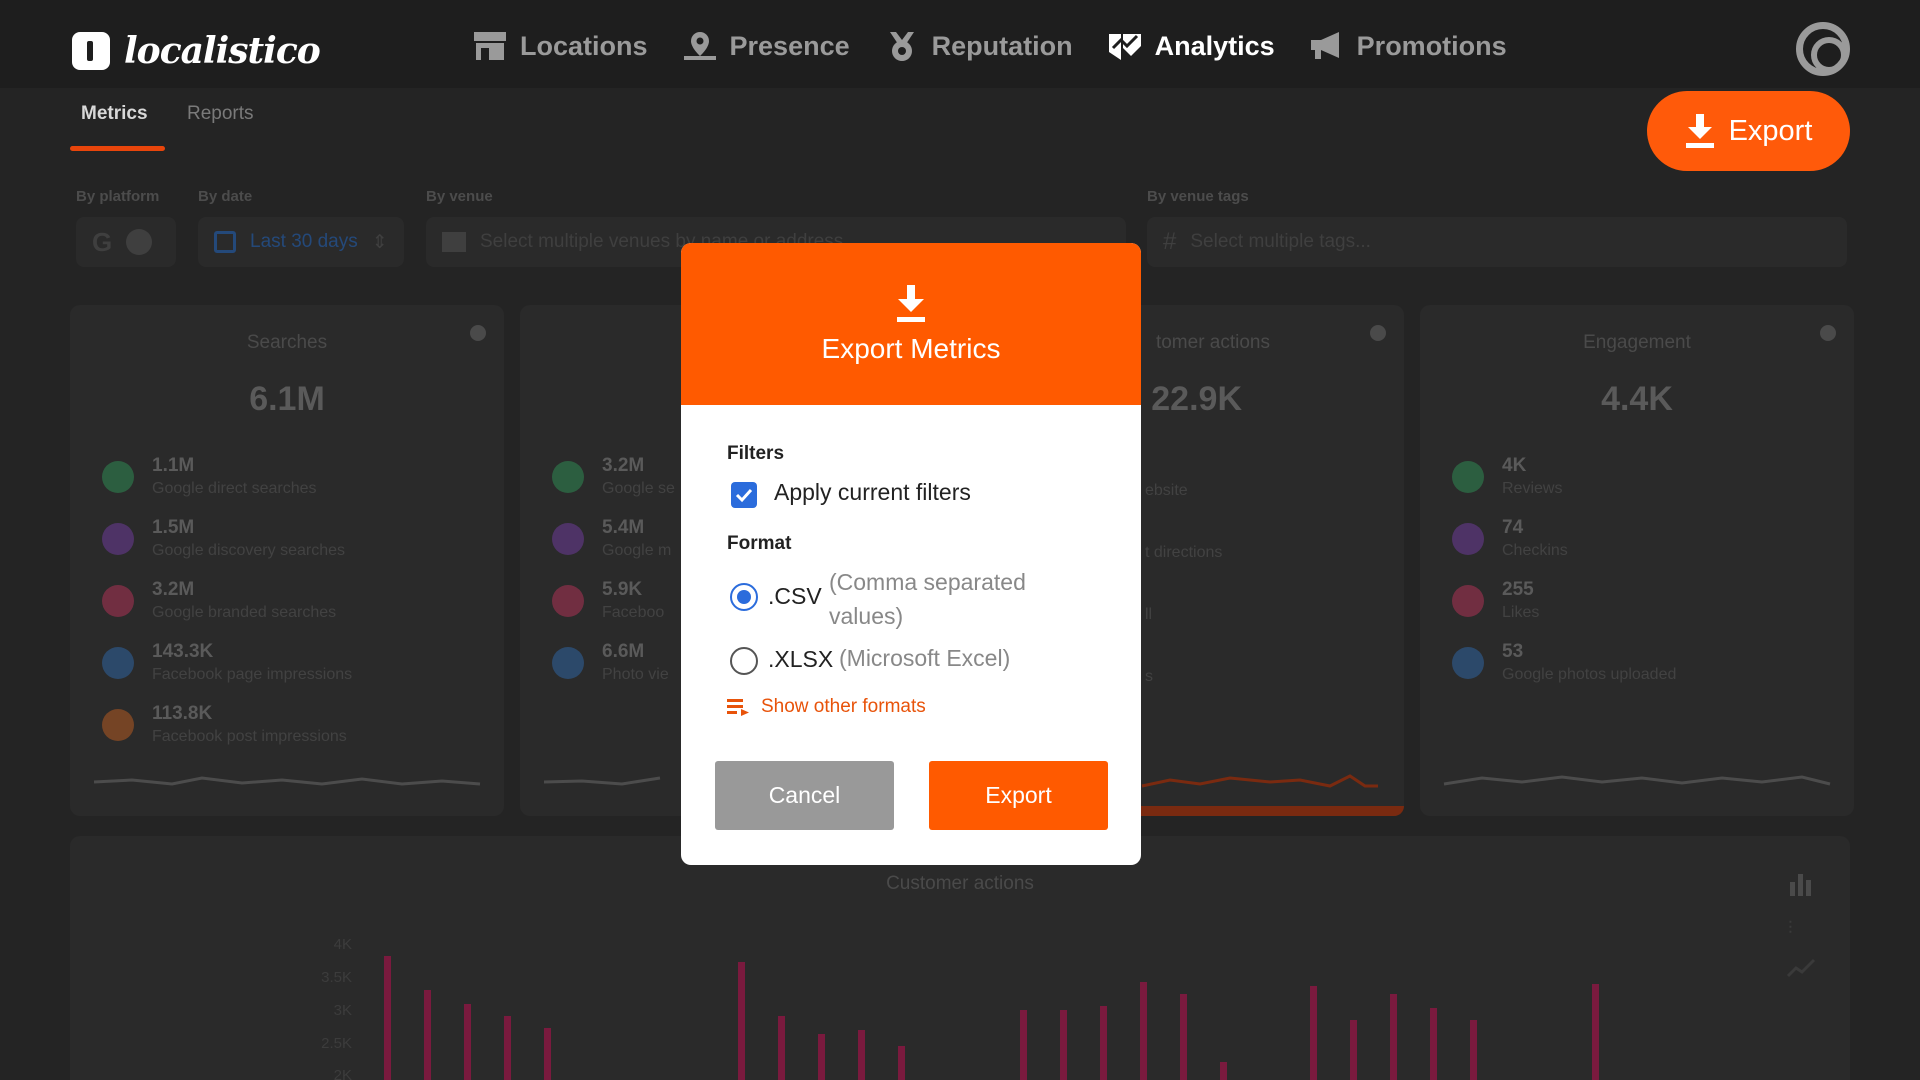  What do you see at coordinates (744, 661) in the screenshot?
I see `xlsx-radio` at bounding box center [744, 661].